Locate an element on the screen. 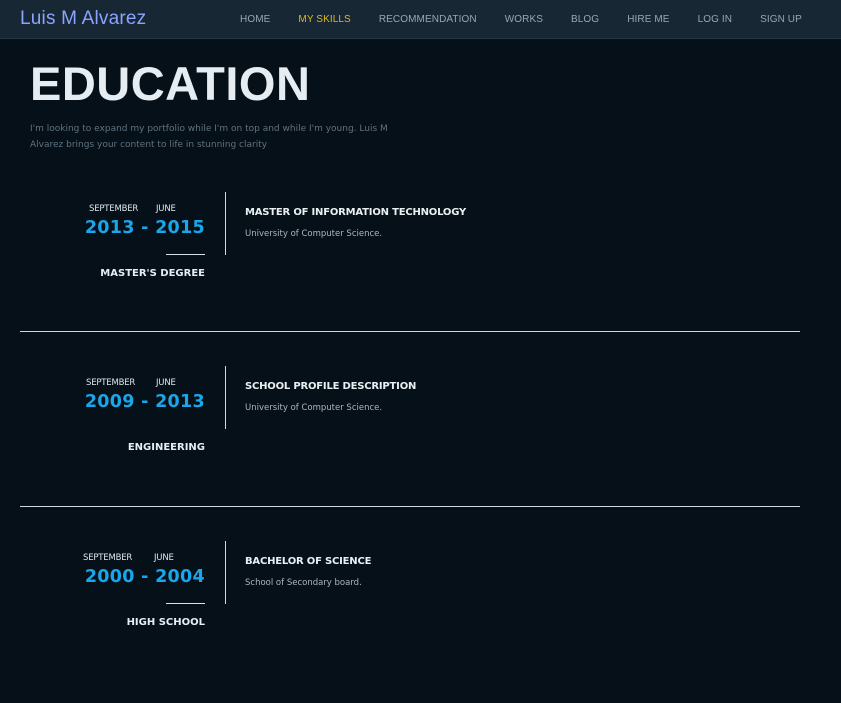 This screenshot has width=841, height=703. degree-label: HIGH SCHOOL is located at coordinates (165, 622).